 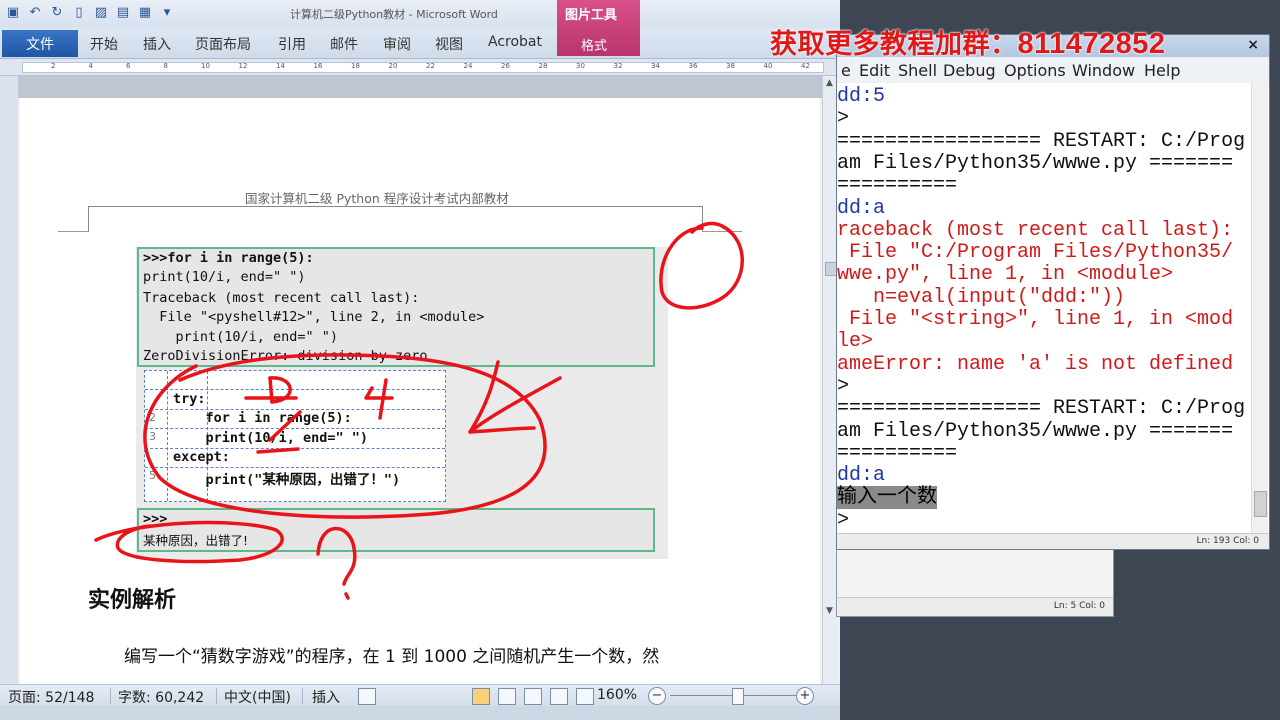 What do you see at coordinates (585, 696) in the screenshot?
I see `draft-view-icon` at bounding box center [585, 696].